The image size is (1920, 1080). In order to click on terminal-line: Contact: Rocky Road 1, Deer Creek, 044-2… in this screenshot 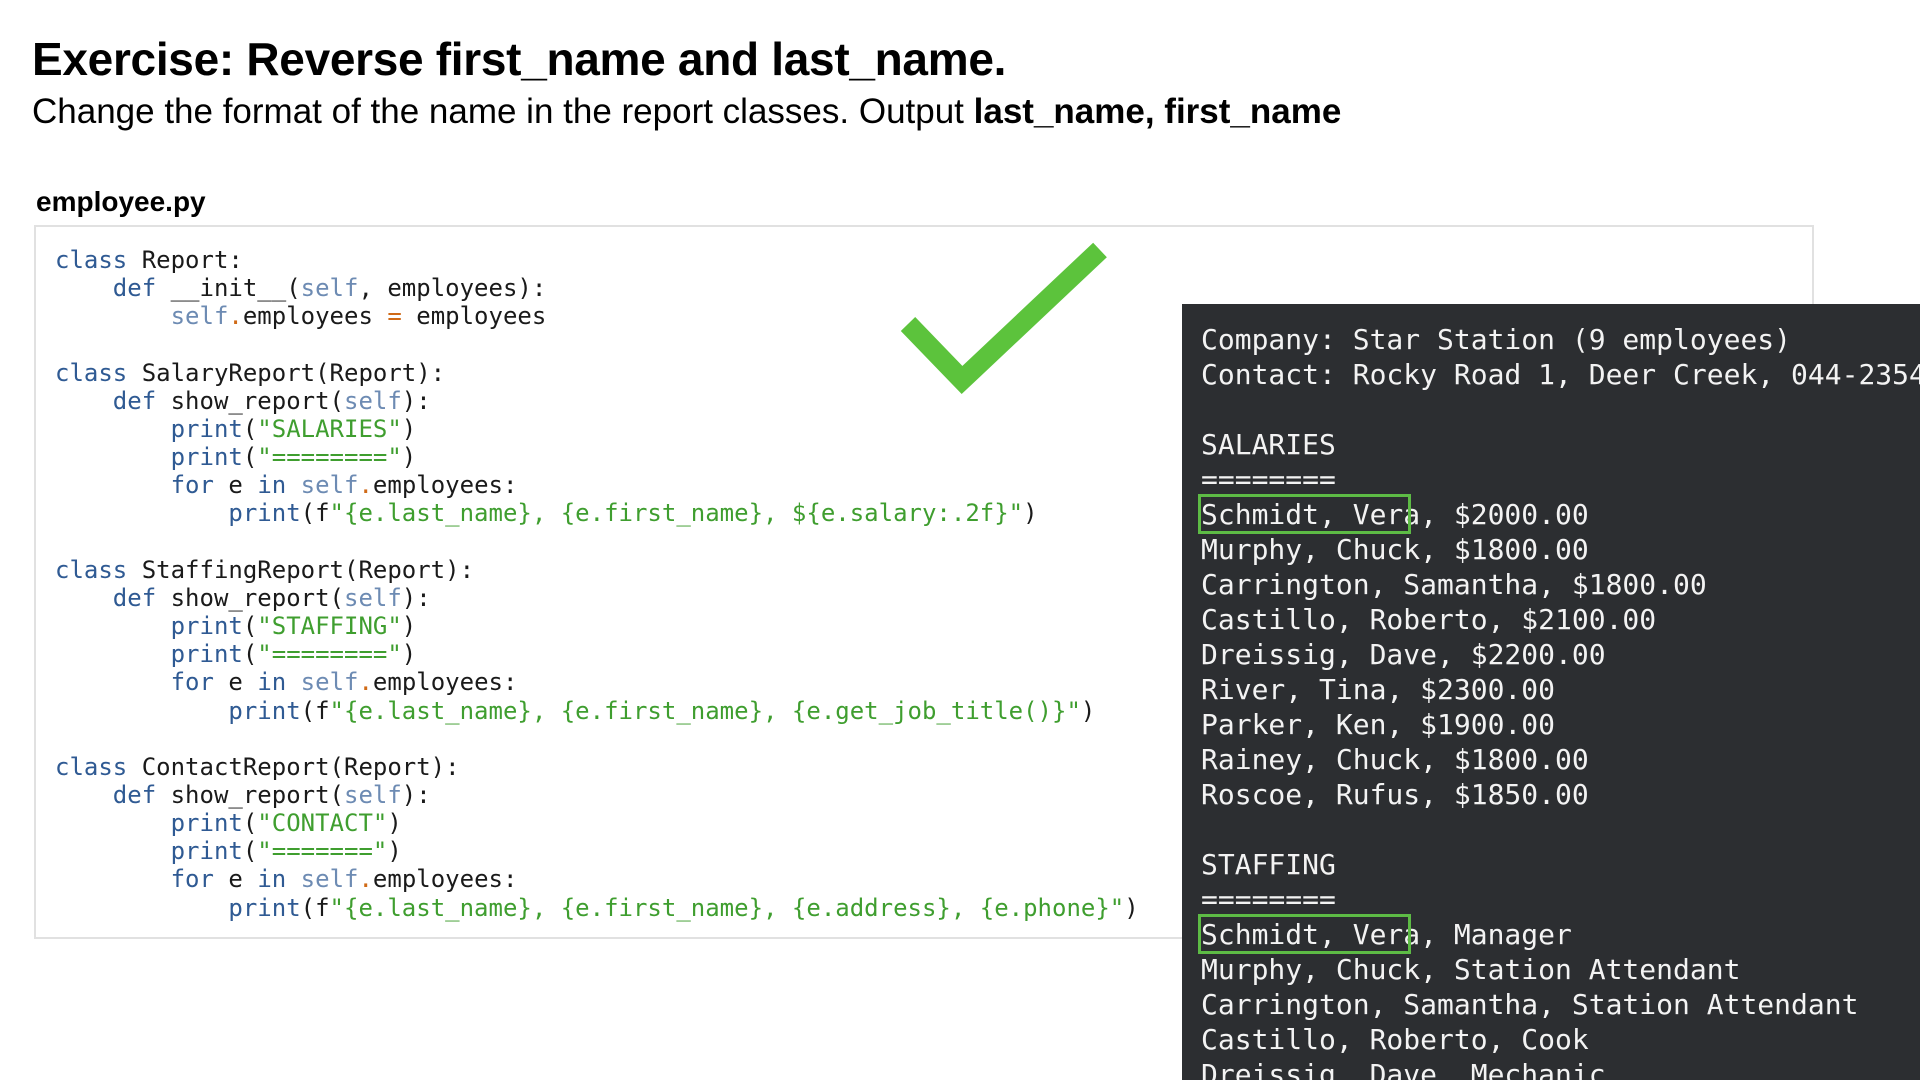, I will do `click(1560, 374)`.